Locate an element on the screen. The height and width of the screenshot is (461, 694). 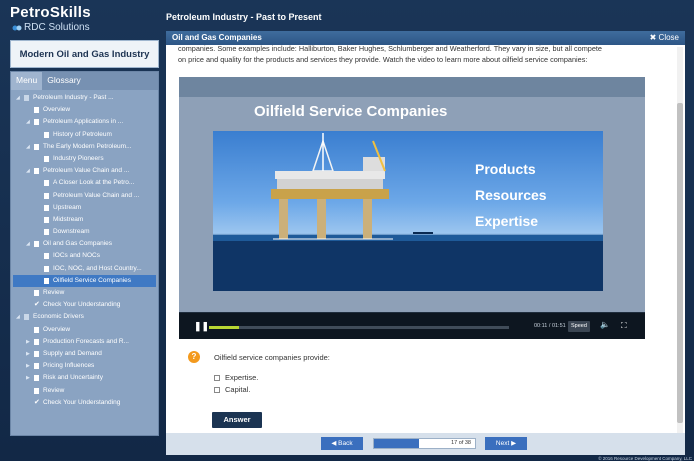
toc-item: IOCs and NOCs is located at coordinates (84, 256).